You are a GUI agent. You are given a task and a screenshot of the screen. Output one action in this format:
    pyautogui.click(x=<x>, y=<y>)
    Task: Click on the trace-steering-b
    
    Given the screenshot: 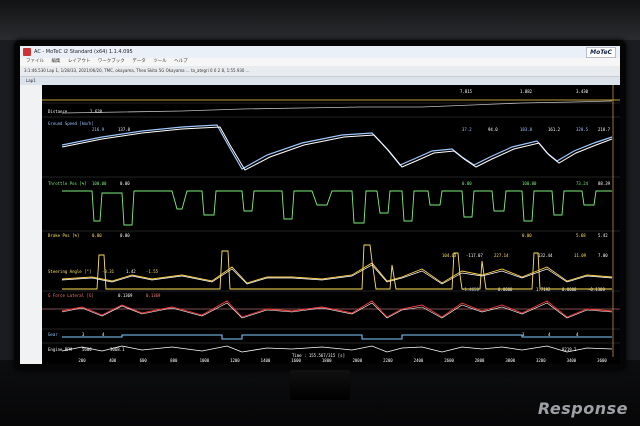 What is the action you would take?
    pyautogui.click(x=337, y=274)
    